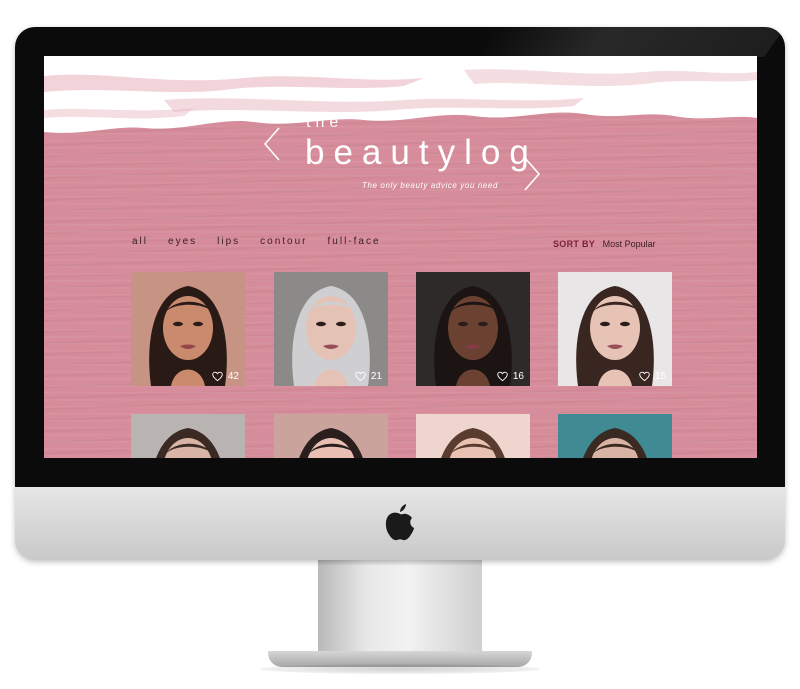  What do you see at coordinates (518, 376) in the screenshot?
I see `like-count-value: 16` at bounding box center [518, 376].